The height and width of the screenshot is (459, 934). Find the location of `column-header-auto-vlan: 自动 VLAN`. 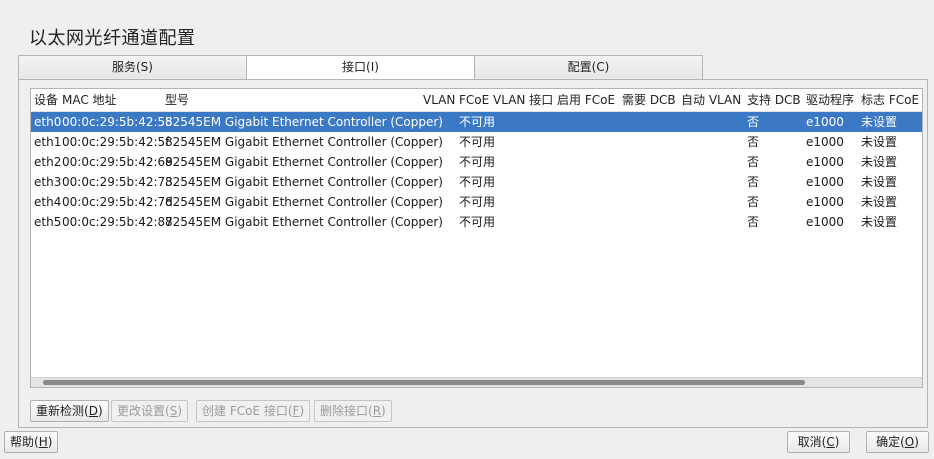

column-header-auto-vlan: 自动 VLAN is located at coordinates (711, 100).